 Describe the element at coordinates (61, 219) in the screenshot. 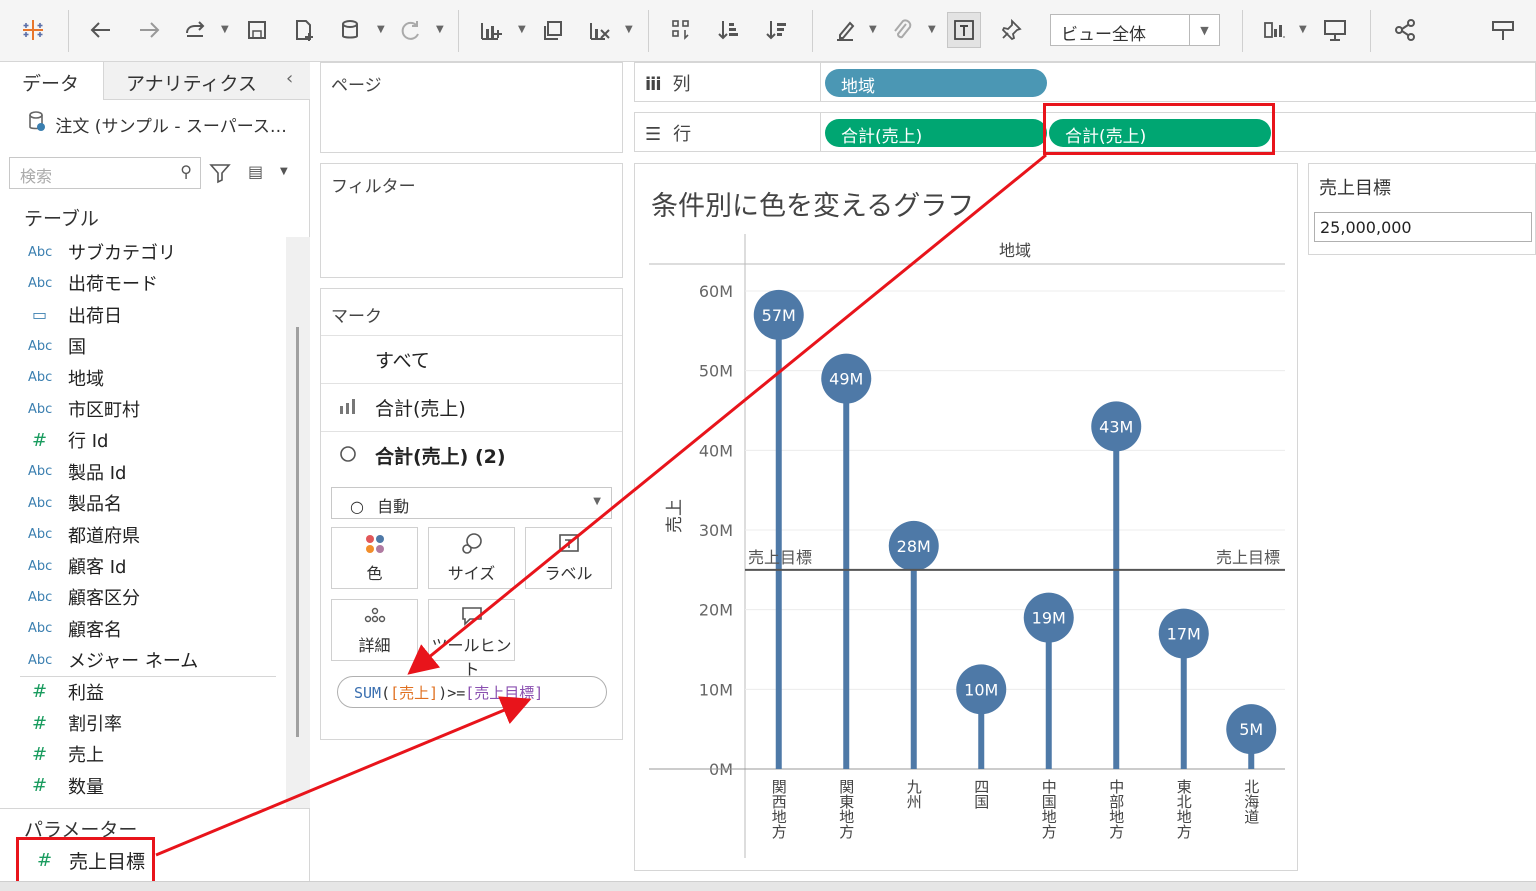

I see `section-tables: テーブル` at that location.